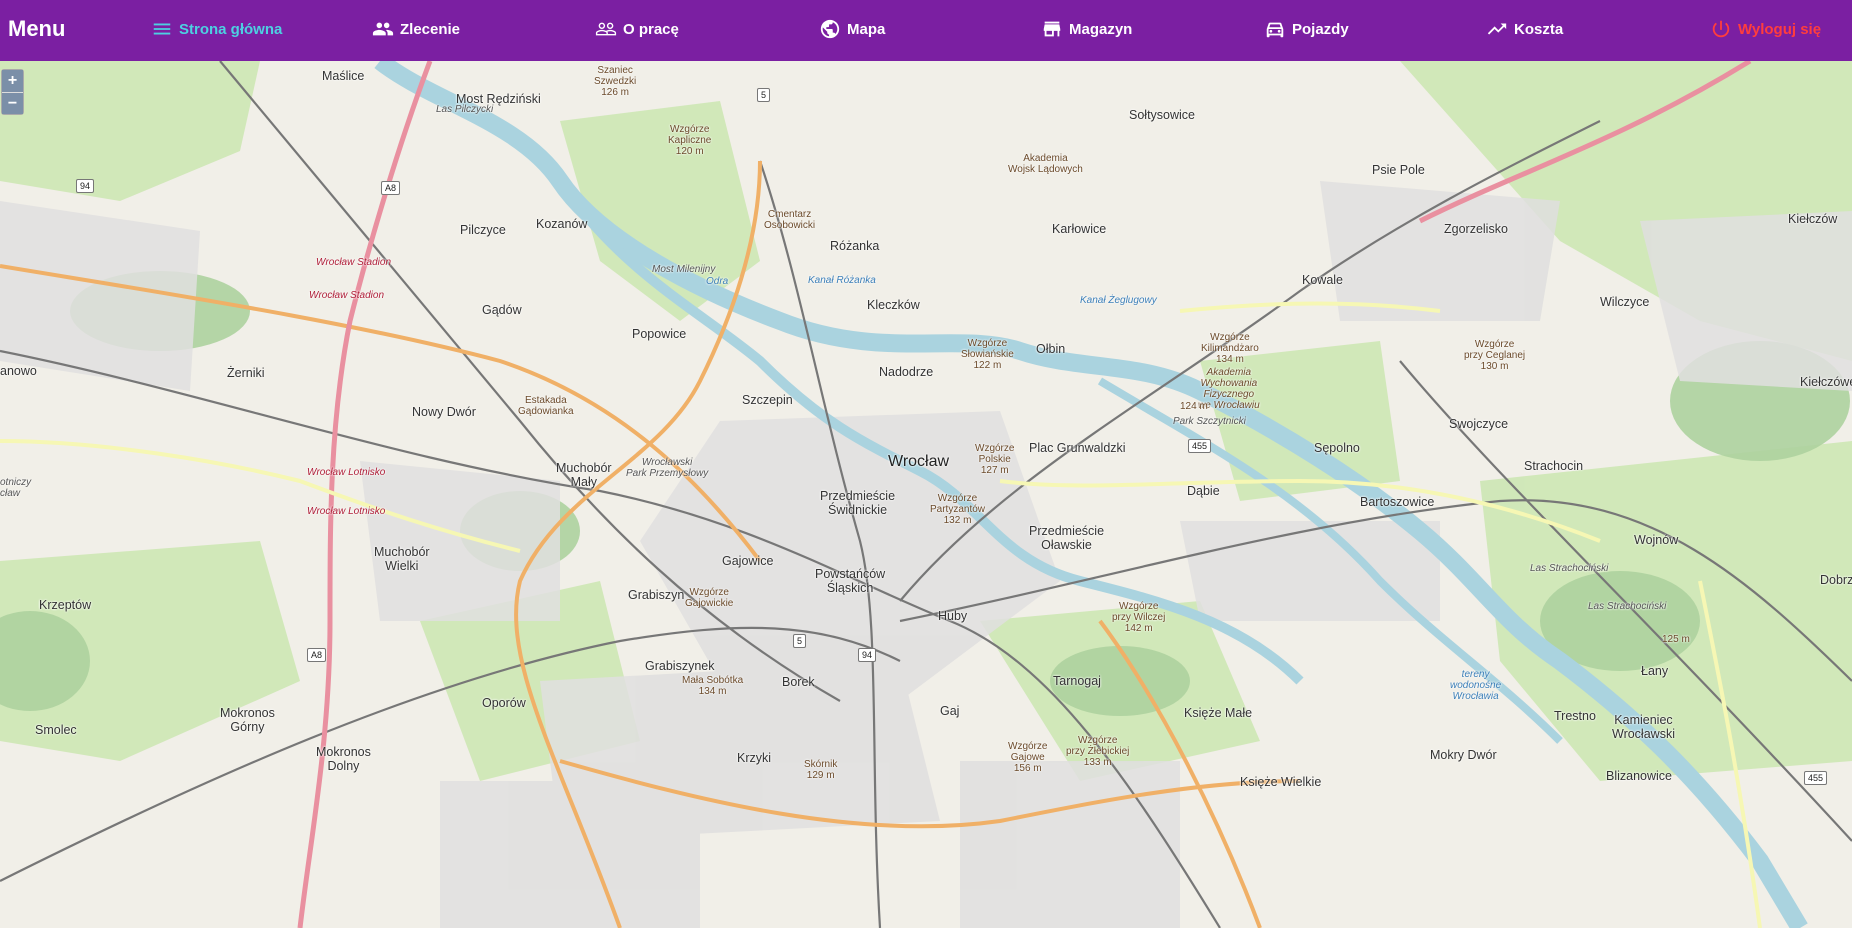 The image size is (1852, 928). Describe the element at coordinates (709, 603) in the screenshot. I see `map-label-line: Gajowickie` at that location.